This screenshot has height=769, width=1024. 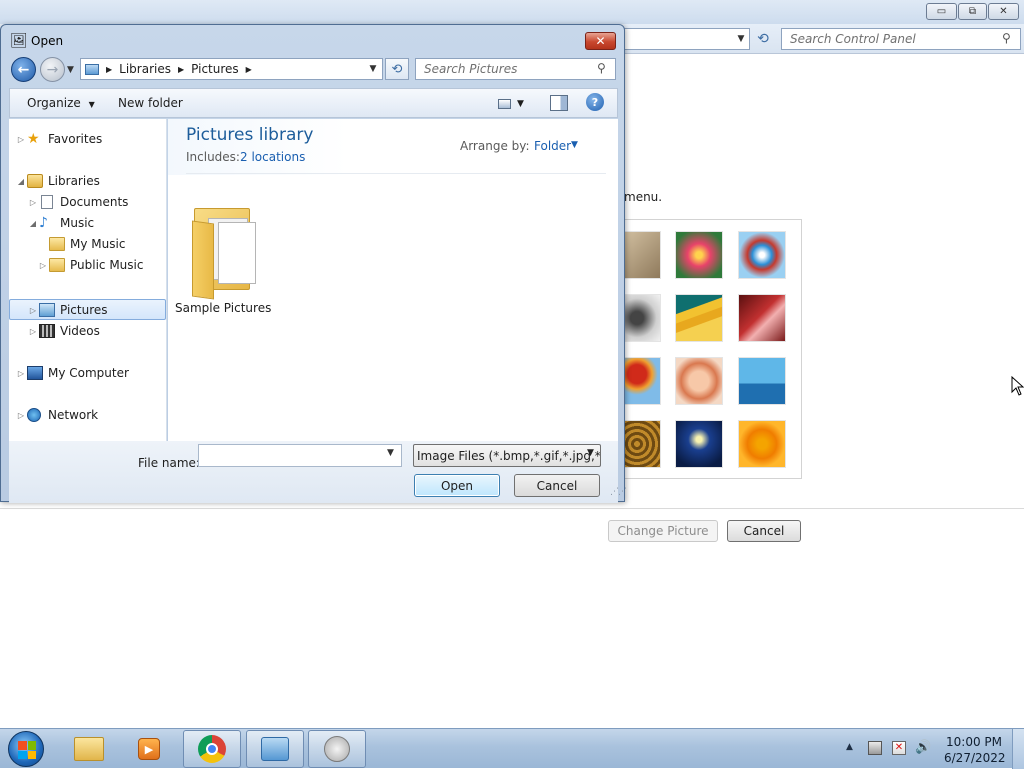 What do you see at coordinates (67, 310) in the screenshot?
I see `nav-item-pictures: ▷ Pictures` at bounding box center [67, 310].